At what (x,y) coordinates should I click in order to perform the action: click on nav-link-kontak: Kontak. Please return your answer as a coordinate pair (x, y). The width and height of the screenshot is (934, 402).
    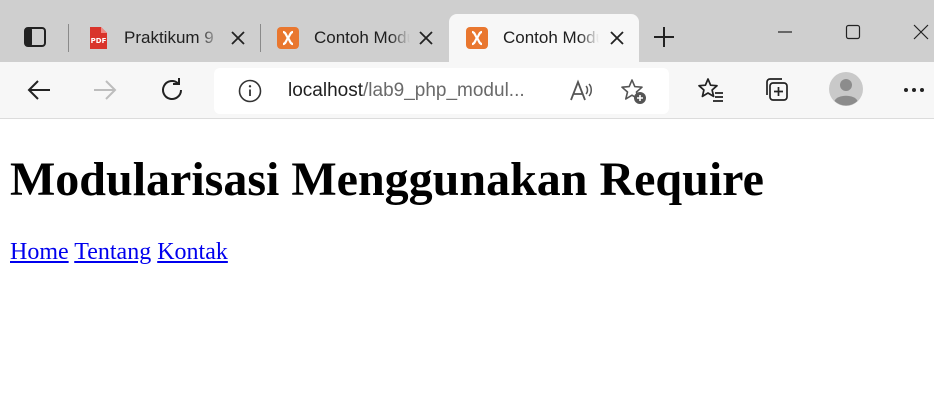
    Looking at the image, I should click on (192, 252).